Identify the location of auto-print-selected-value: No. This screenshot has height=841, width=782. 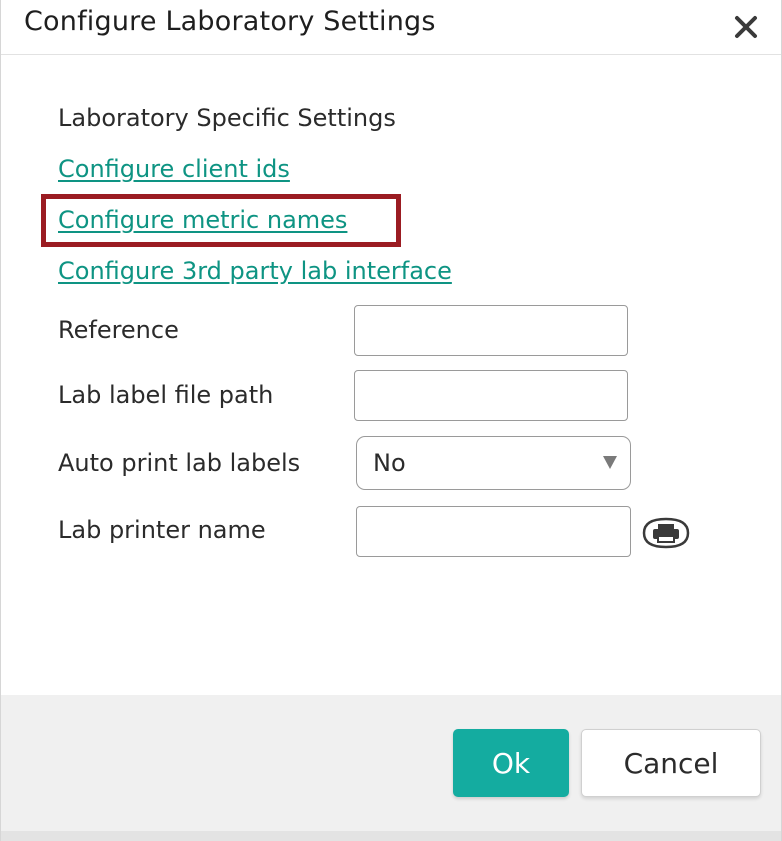
(389, 463).